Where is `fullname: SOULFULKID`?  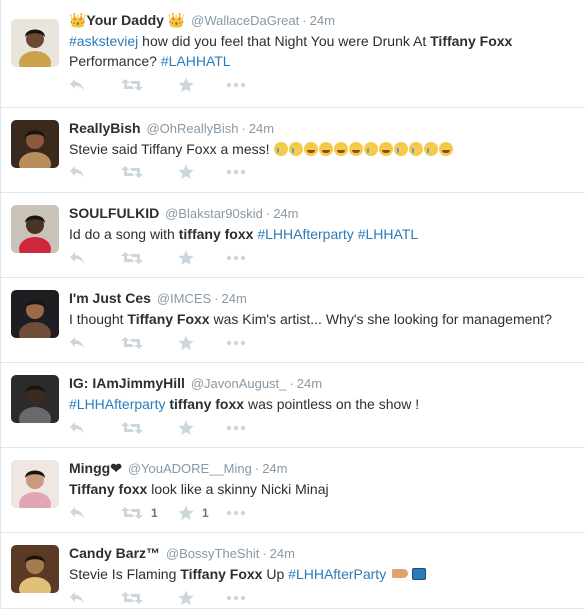 fullname: SOULFULKID is located at coordinates (114, 213).